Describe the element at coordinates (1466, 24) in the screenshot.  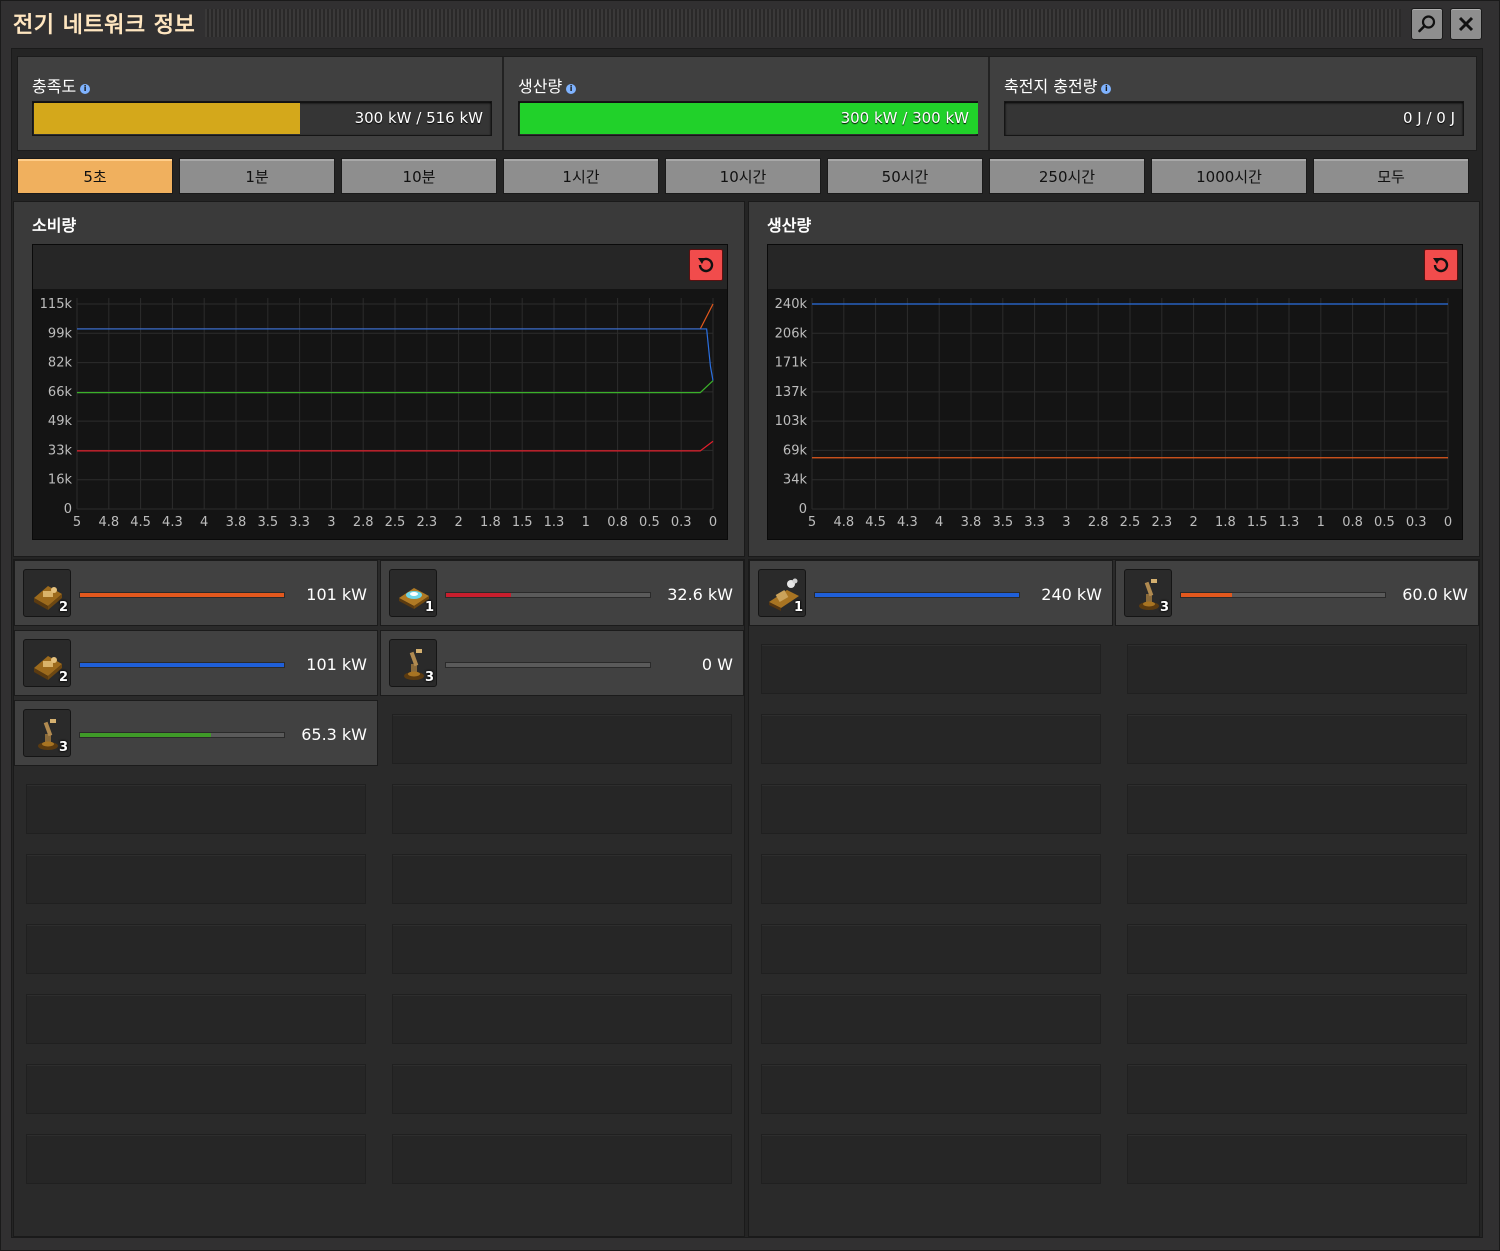
I see `close-button` at that location.